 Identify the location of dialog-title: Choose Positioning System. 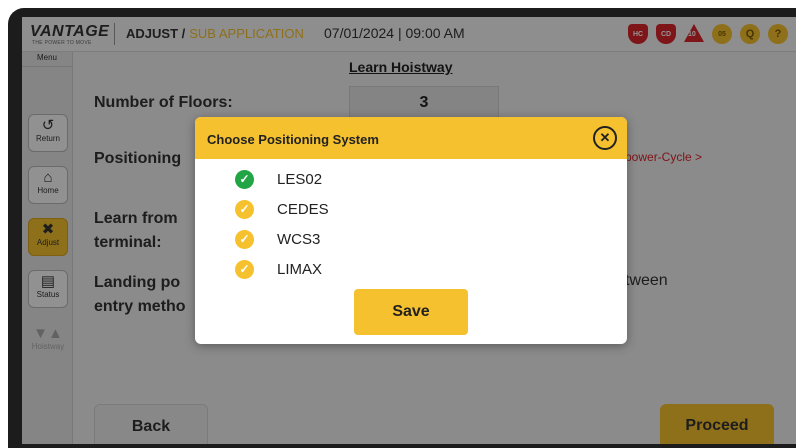
(293, 139).